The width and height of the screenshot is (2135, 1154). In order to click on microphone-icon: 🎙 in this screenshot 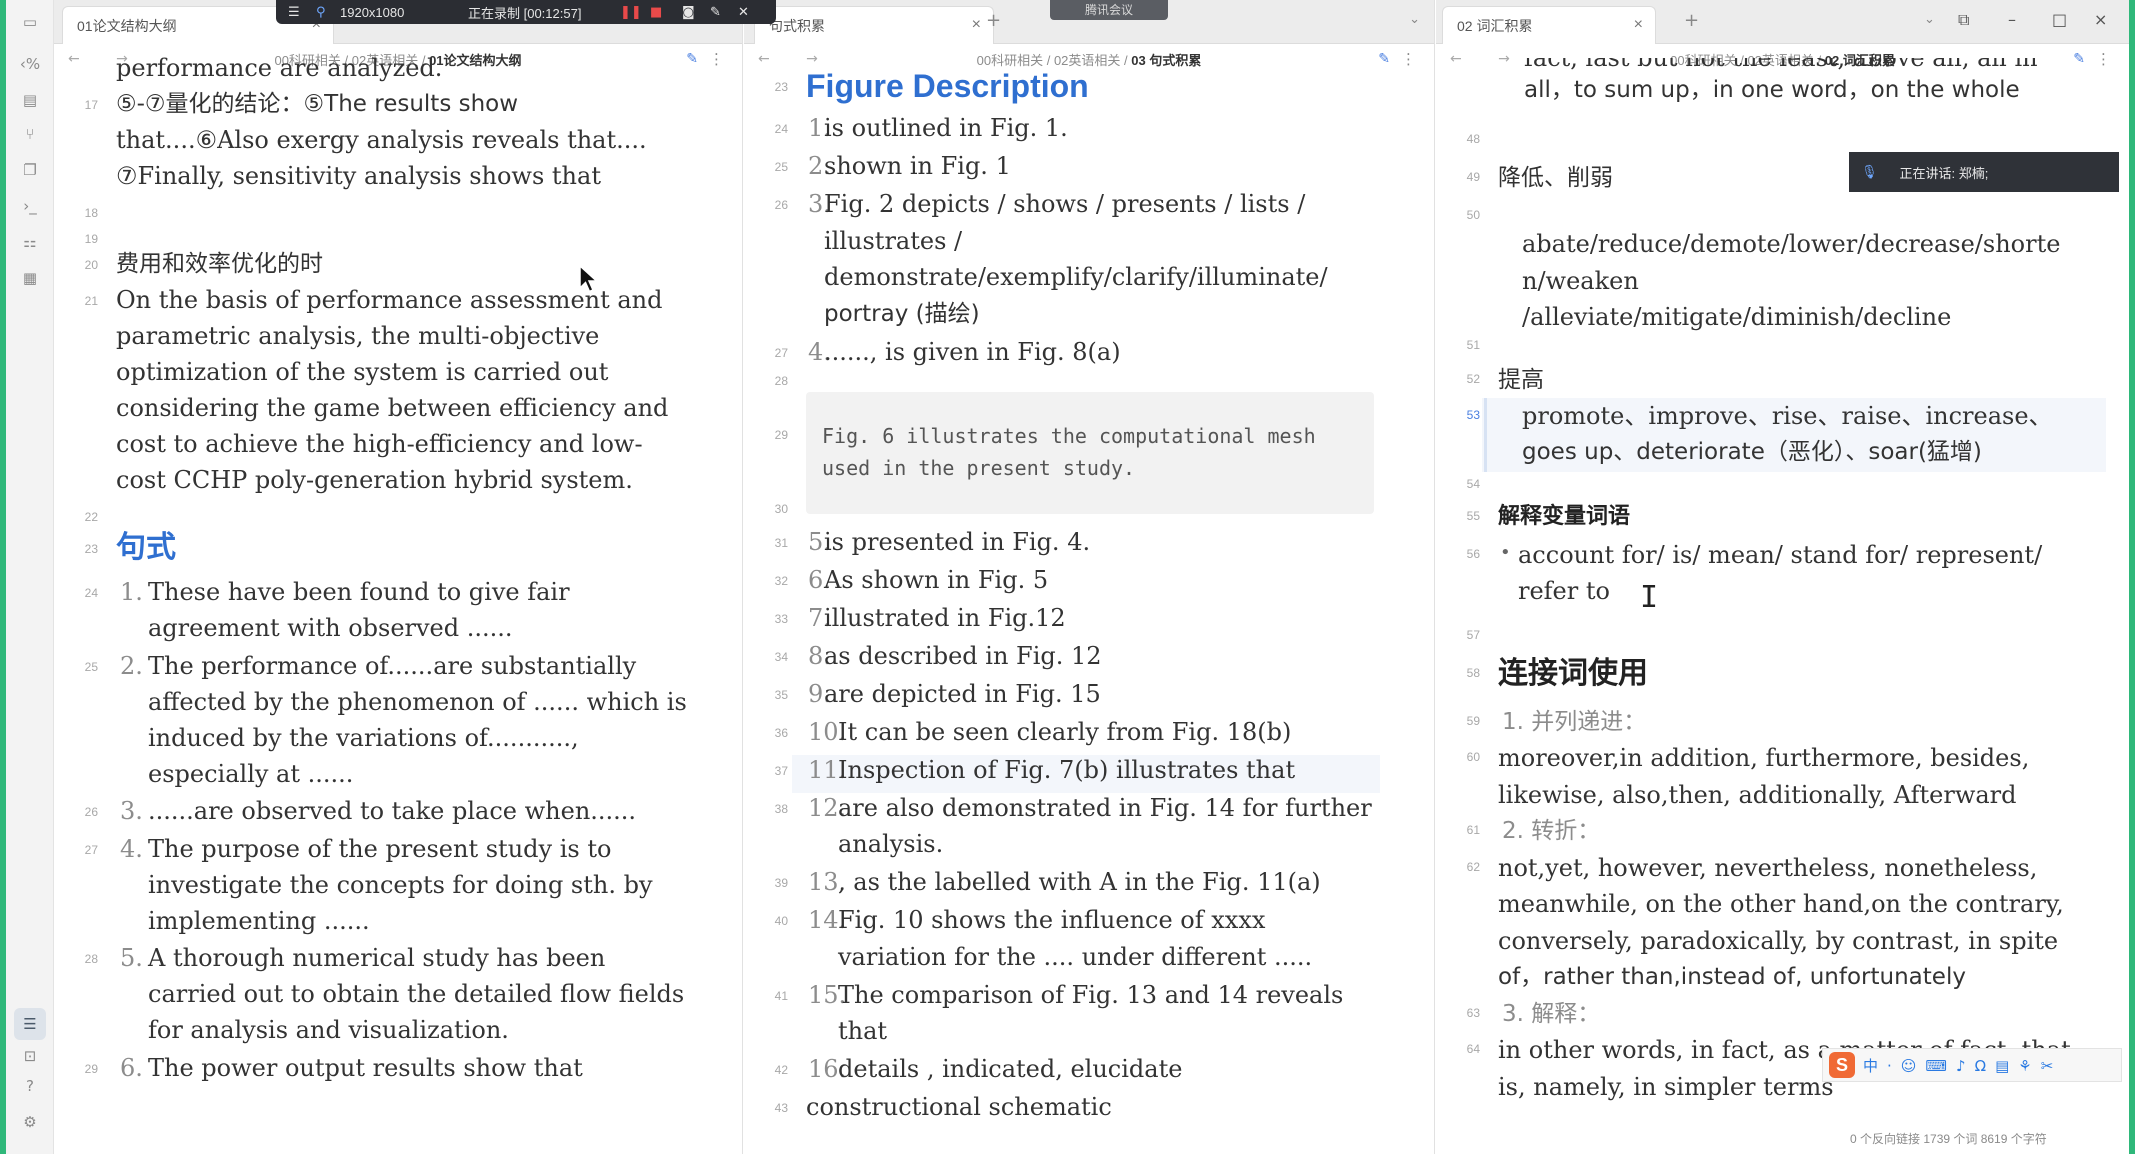, I will do `click(1869, 172)`.